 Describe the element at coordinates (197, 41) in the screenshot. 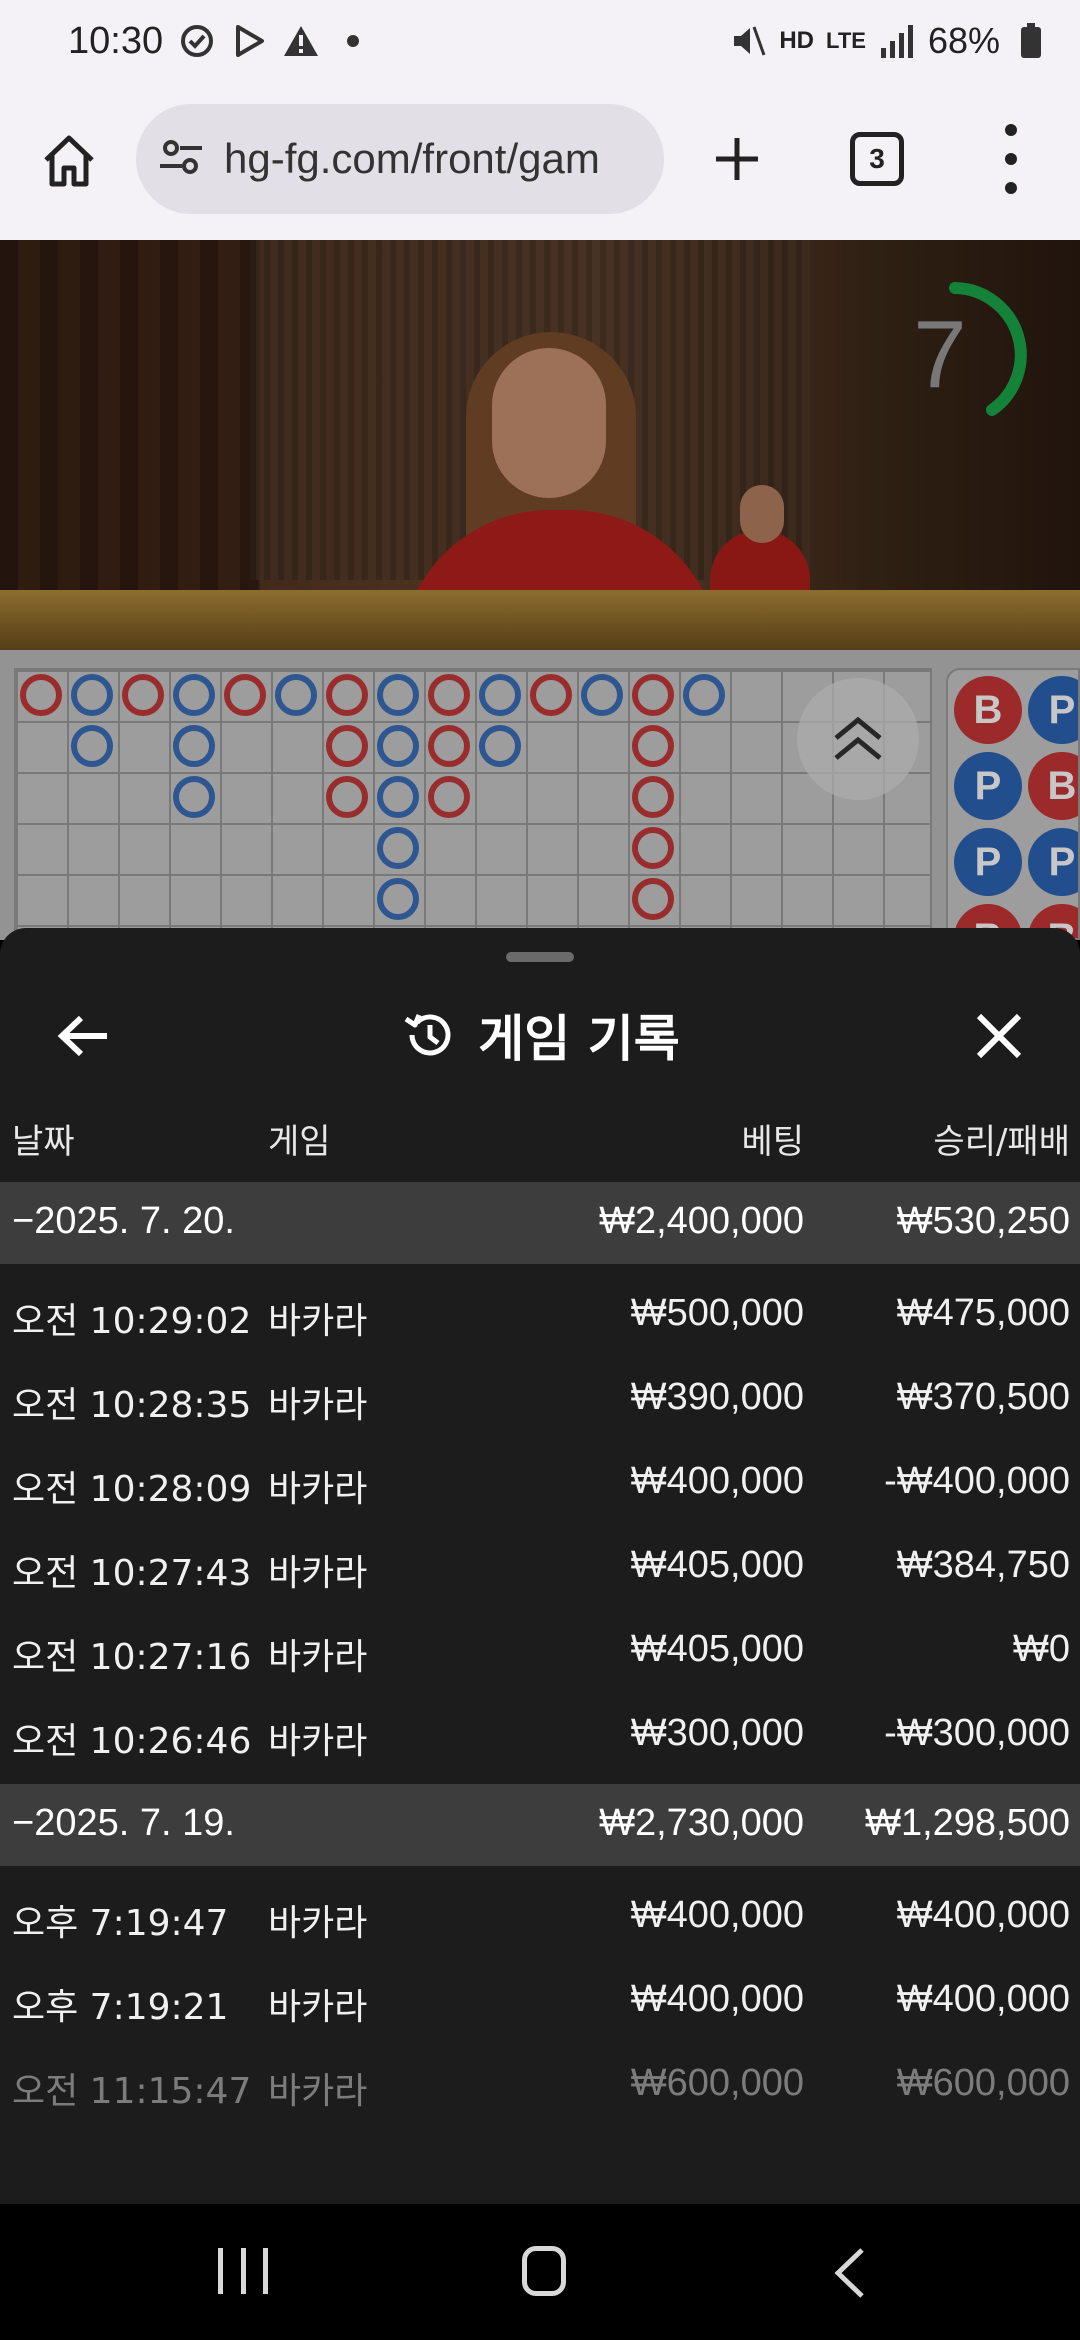

I see `vpn-shield-icon` at that location.